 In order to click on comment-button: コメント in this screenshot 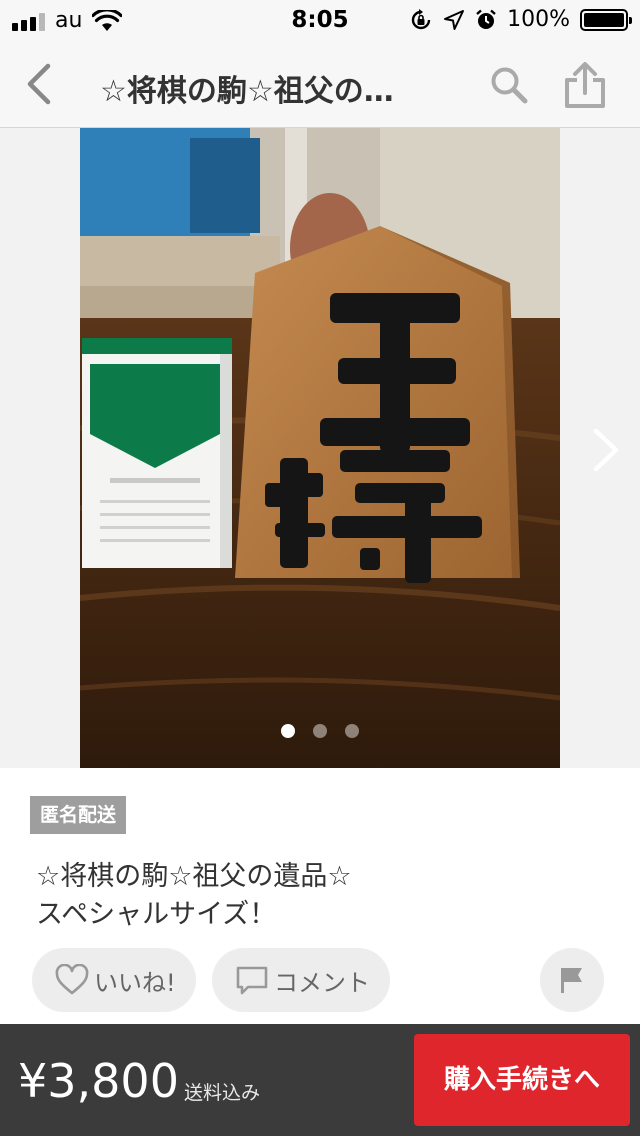, I will do `click(301, 980)`.